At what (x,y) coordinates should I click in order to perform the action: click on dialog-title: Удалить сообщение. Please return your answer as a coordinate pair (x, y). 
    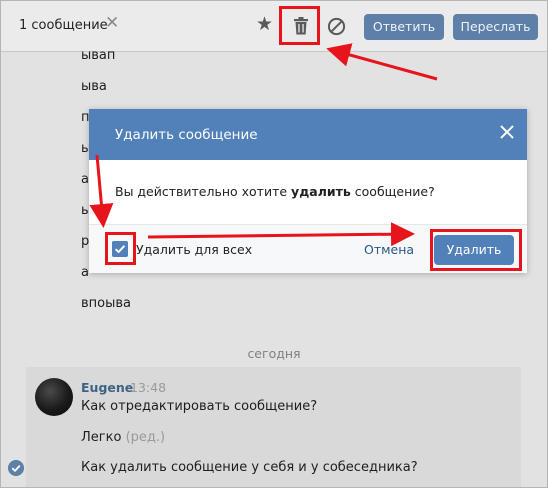
    Looking at the image, I should click on (186, 135).